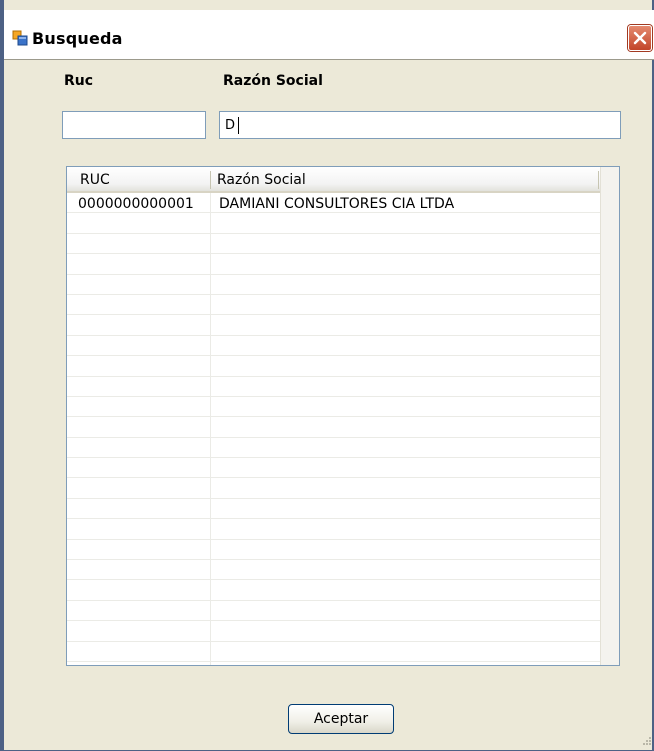  Describe the element at coordinates (238, 125) in the screenshot. I see `text-caret` at that location.